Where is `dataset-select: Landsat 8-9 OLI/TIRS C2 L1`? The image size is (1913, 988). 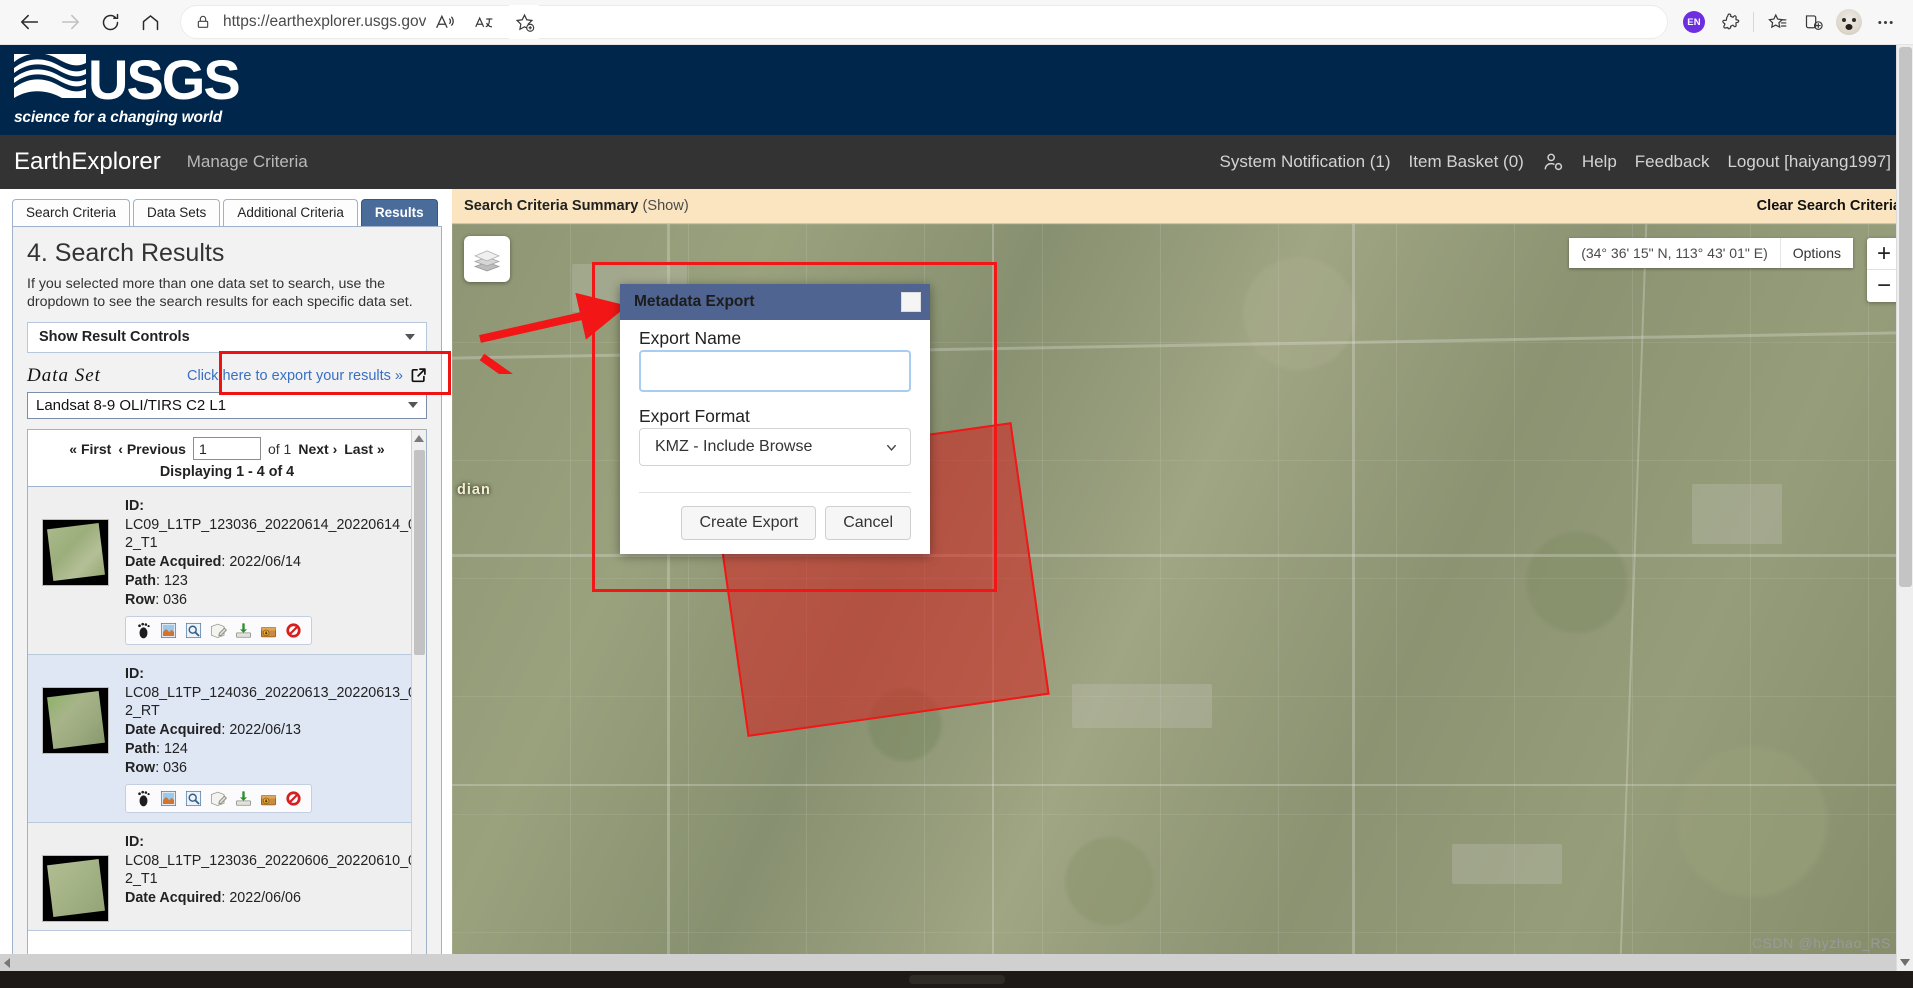
dataset-select: Landsat 8-9 OLI/TIRS C2 L1 is located at coordinates (227, 405).